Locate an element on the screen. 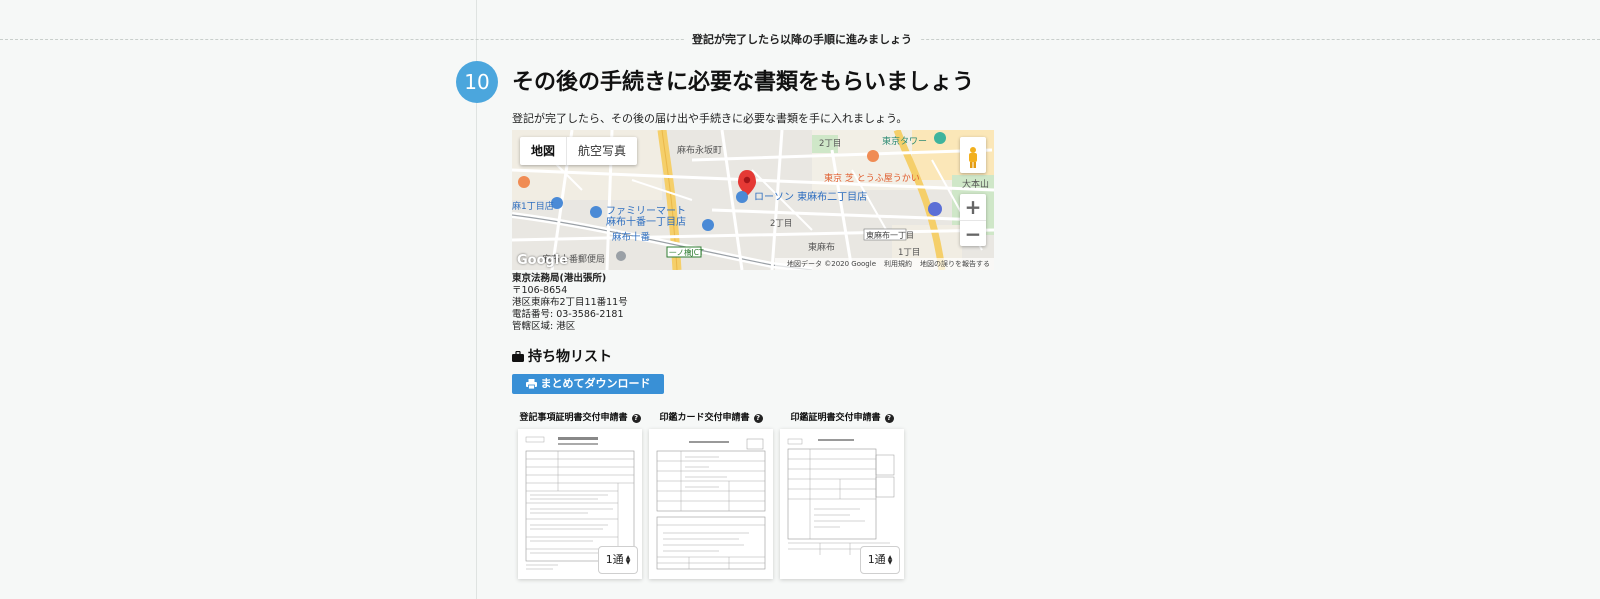 The image size is (1600, 599). document-title-row: 印鑑証明書交付申請書 ? is located at coordinates (842, 418).